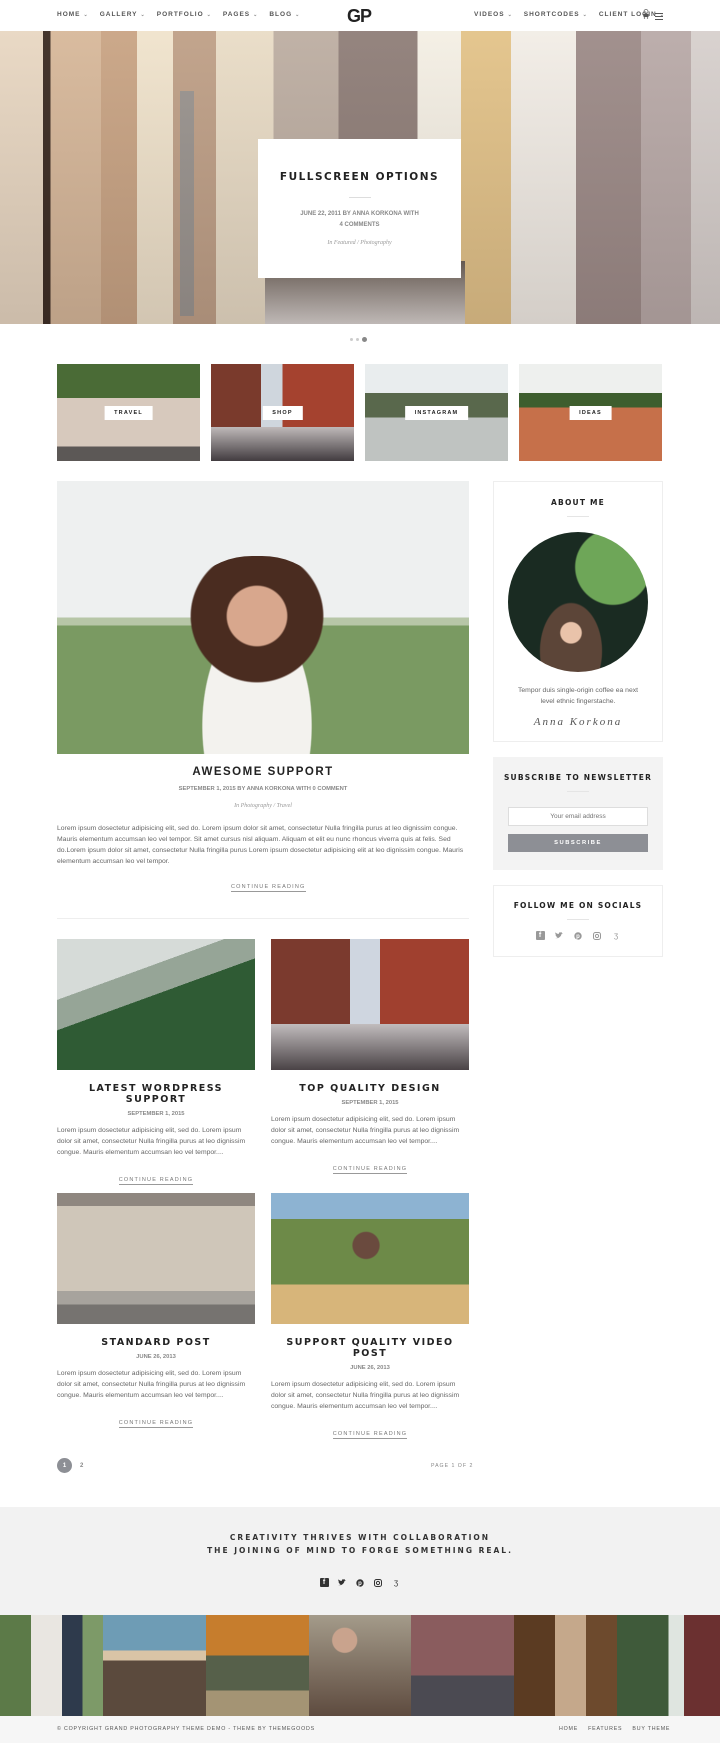 The width and height of the screenshot is (720, 1743). I want to click on hero-title: FULLSCREEN OPTIONS, so click(359, 177).